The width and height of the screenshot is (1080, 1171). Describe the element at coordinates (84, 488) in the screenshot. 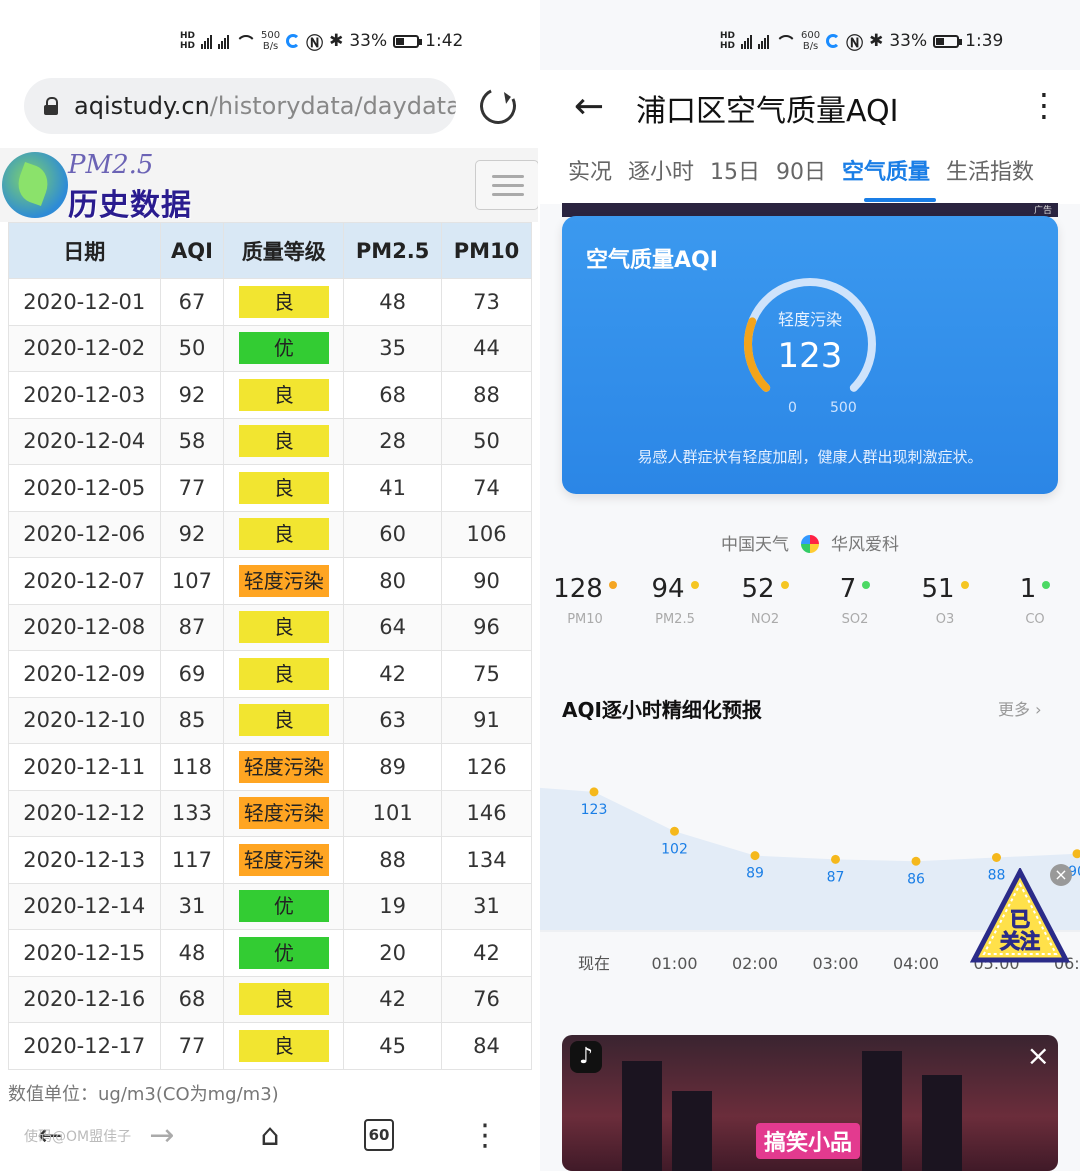

I see `cell-date: 2020-12-05` at that location.